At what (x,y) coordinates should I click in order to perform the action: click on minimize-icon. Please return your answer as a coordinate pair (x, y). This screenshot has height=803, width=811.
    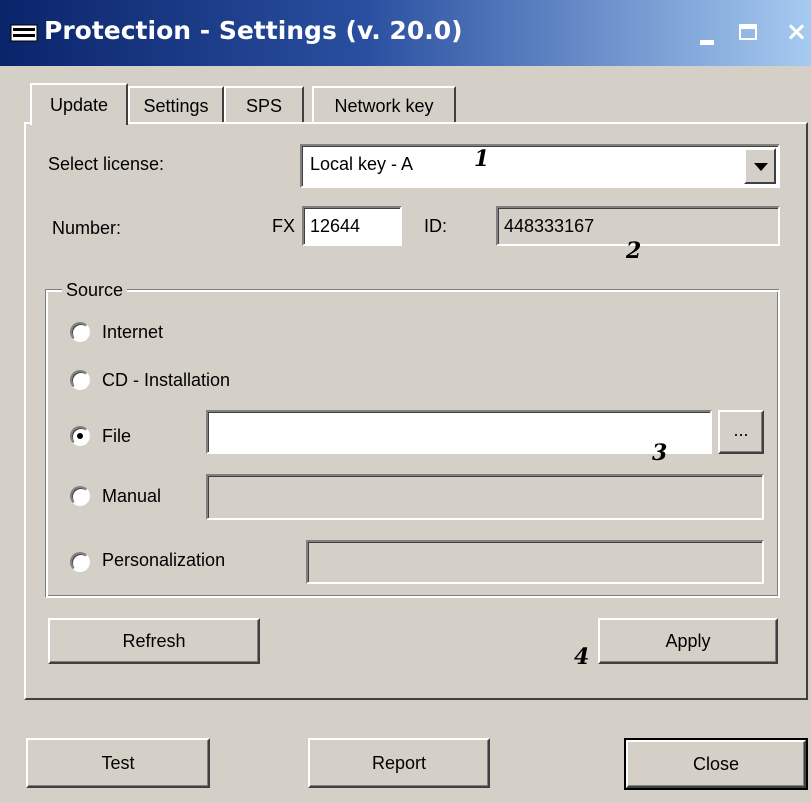
    Looking at the image, I should click on (707, 42).